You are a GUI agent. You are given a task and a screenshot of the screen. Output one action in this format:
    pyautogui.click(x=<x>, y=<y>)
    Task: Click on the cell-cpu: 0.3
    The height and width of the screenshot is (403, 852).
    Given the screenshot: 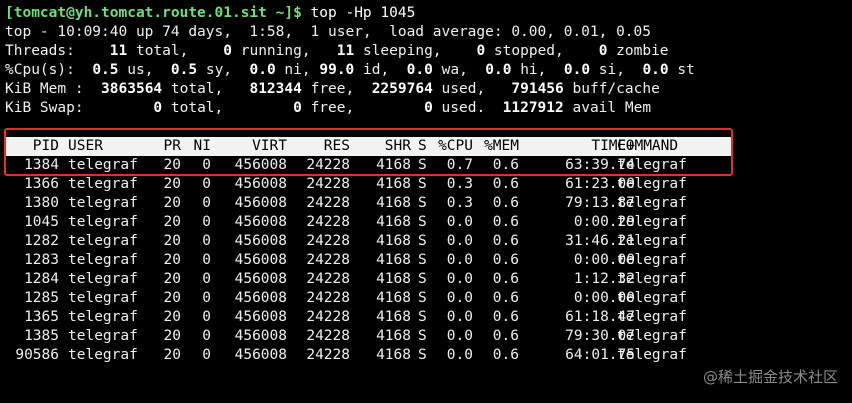 What is the action you would take?
    pyautogui.click(x=459, y=203)
    